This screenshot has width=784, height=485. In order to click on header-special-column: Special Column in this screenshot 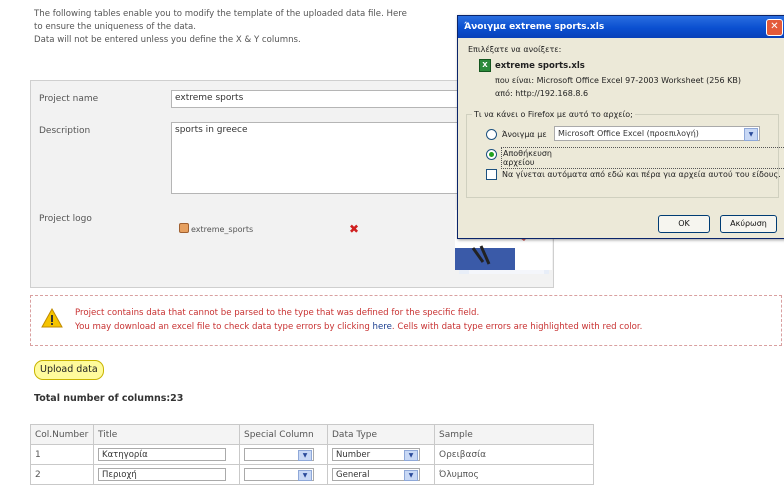, I will do `click(283, 434)`.